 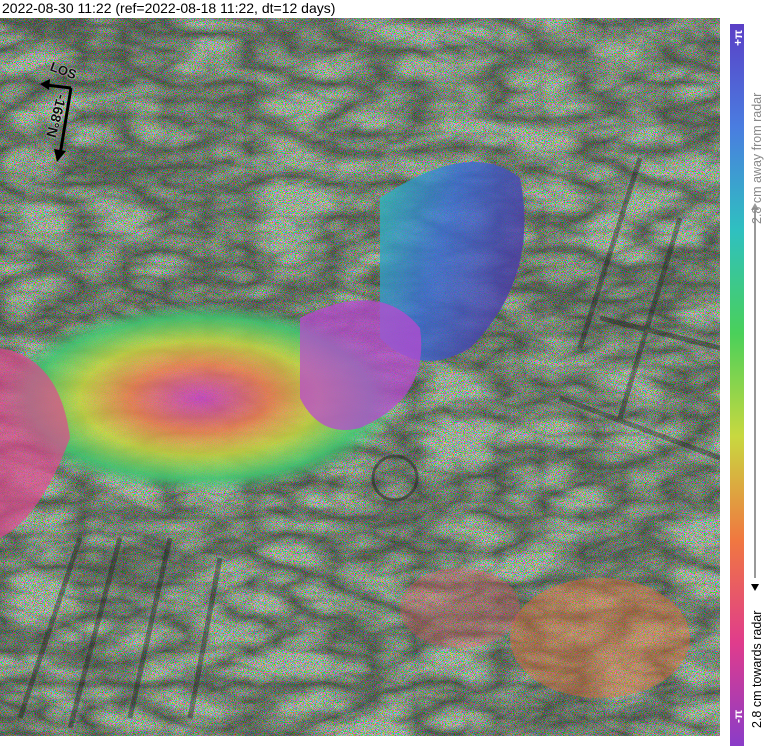 I want to click on colorbar-max-label: +π, so click(x=738, y=38).